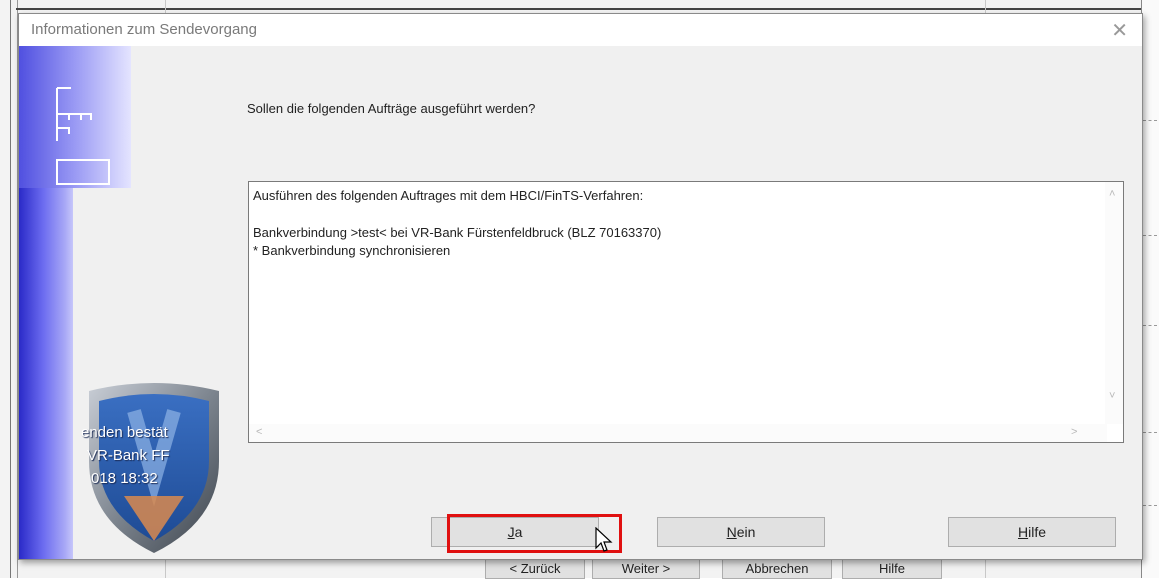  I want to click on details-line: * Bankverbindung synchronisieren, so click(352, 250).